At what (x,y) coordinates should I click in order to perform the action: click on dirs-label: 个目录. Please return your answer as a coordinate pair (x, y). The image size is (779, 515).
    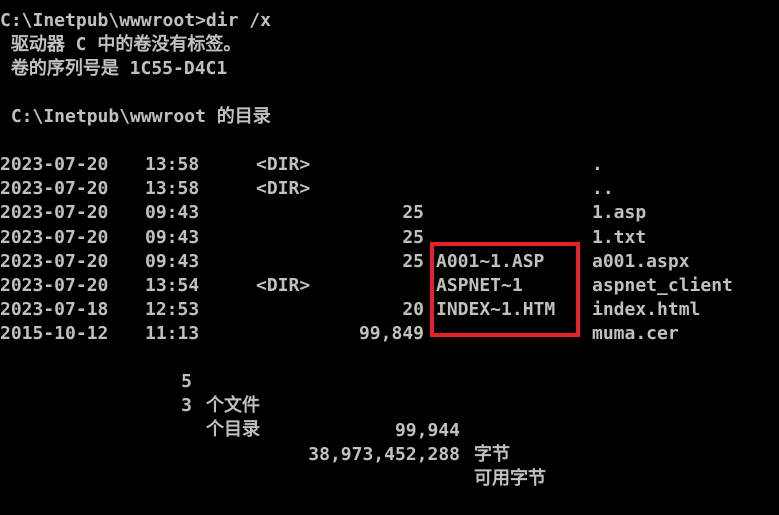
    Looking at the image, I should click on (233, 430).